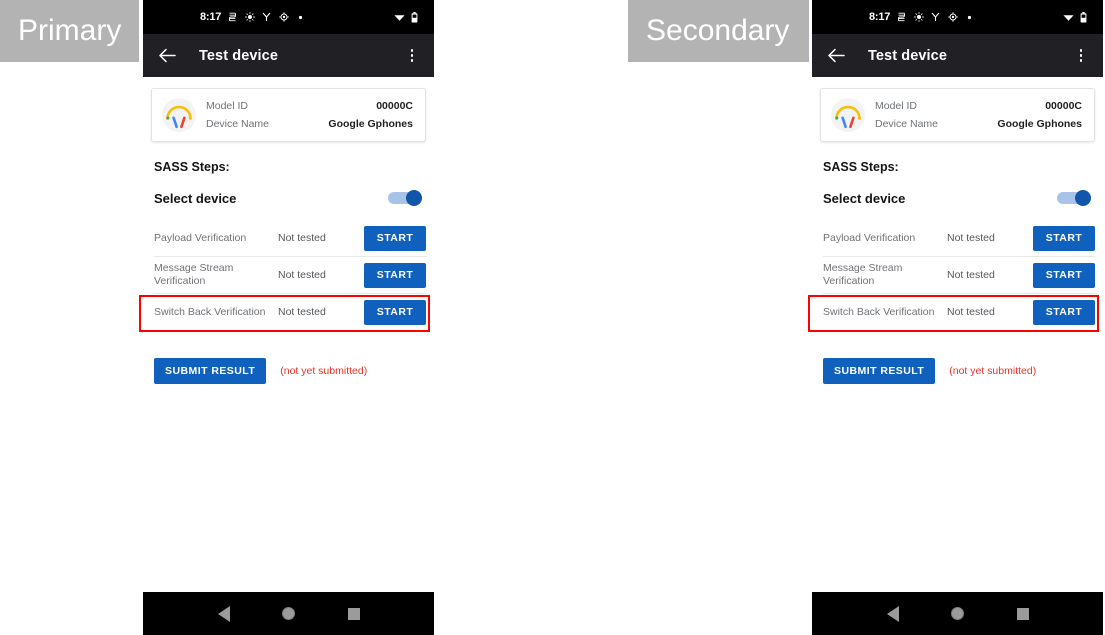 This screenshot has width=1105, height=635. I want to click on annotation-label-secondary-text: Secondary, so click(718, 30).